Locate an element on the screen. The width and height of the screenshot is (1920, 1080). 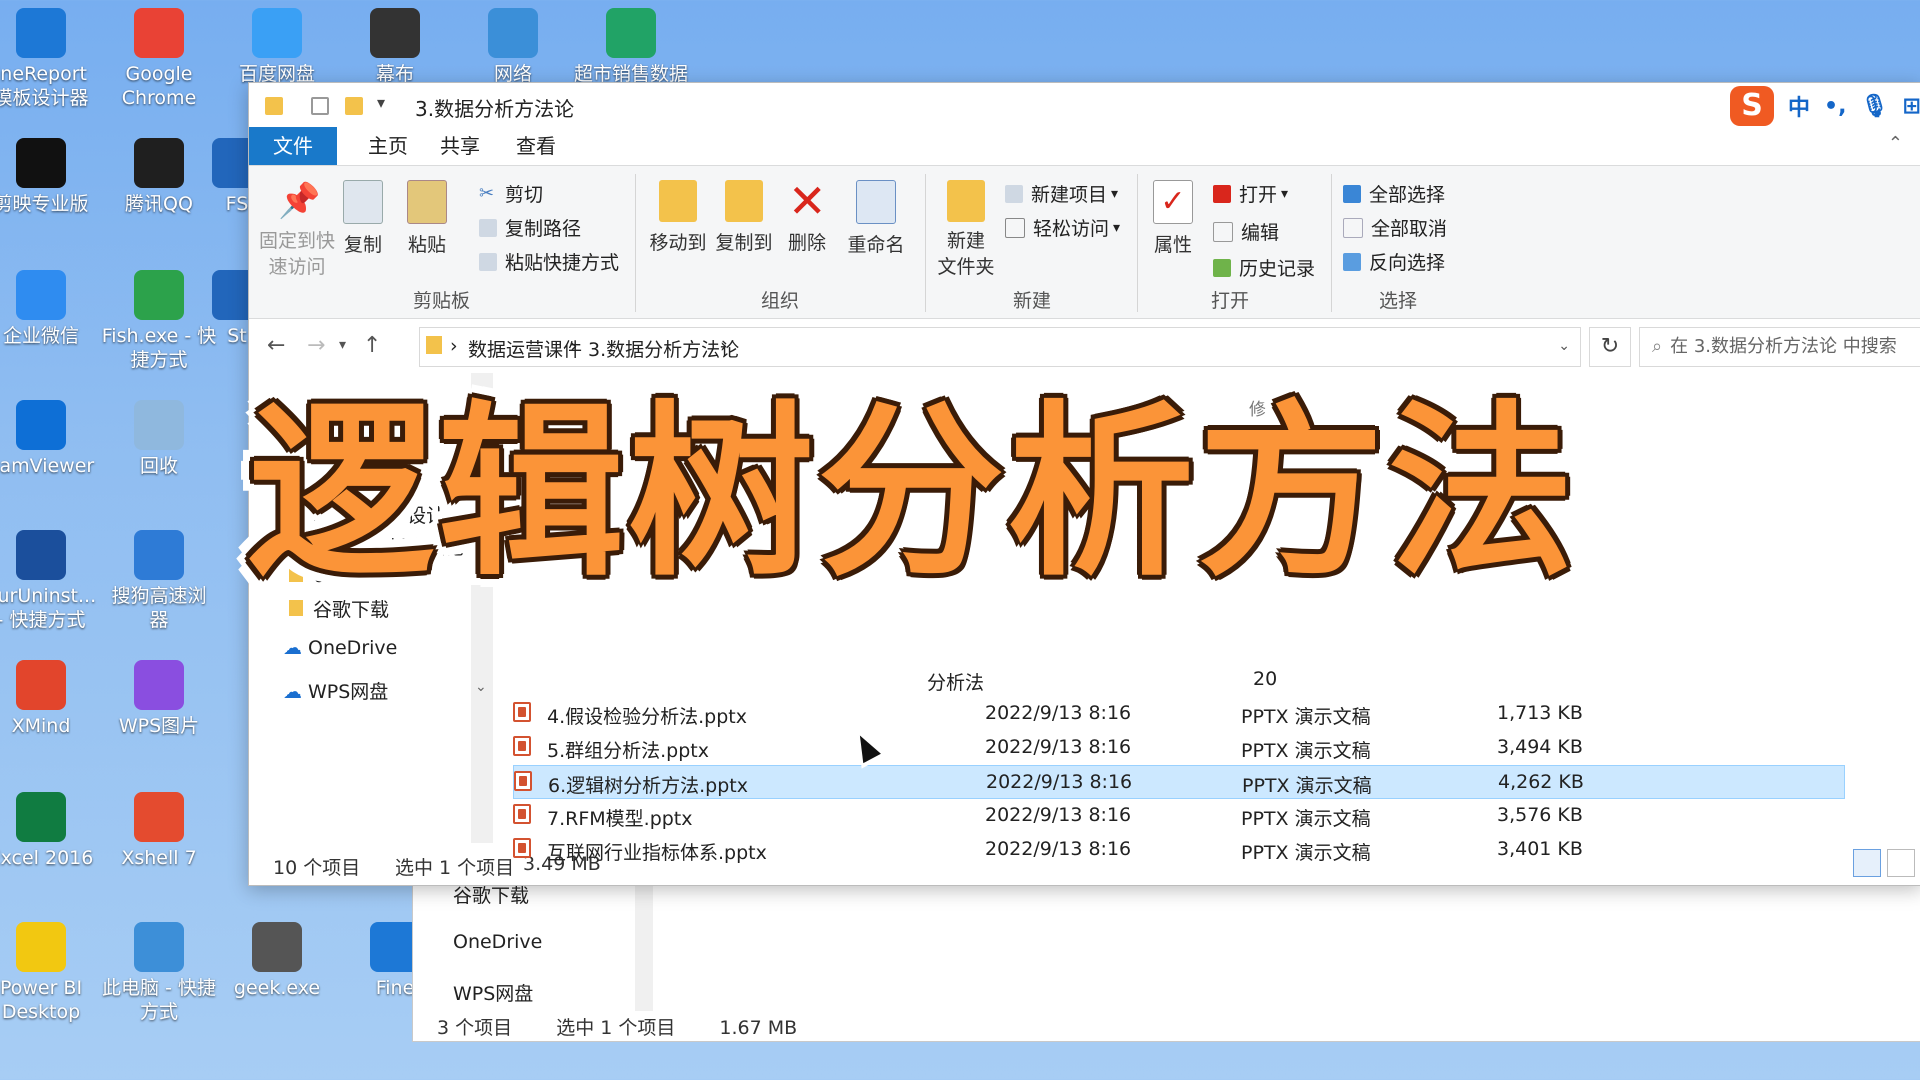
chevron-down-icon: ▾ is located at coordinates (1115, 193).